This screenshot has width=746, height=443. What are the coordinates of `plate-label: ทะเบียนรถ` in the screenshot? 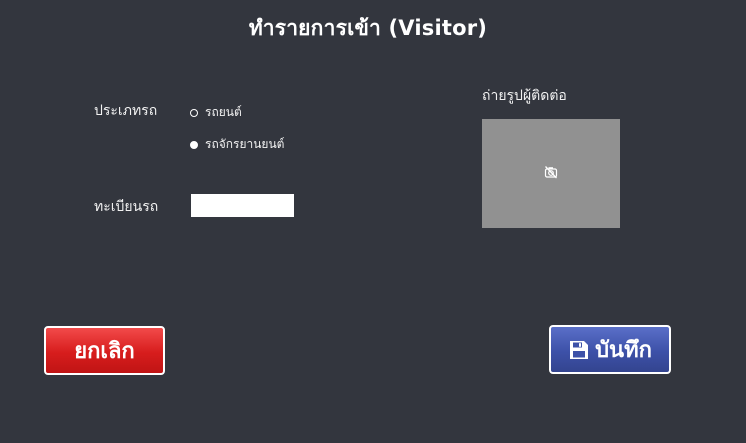 It's located at (126, 207).